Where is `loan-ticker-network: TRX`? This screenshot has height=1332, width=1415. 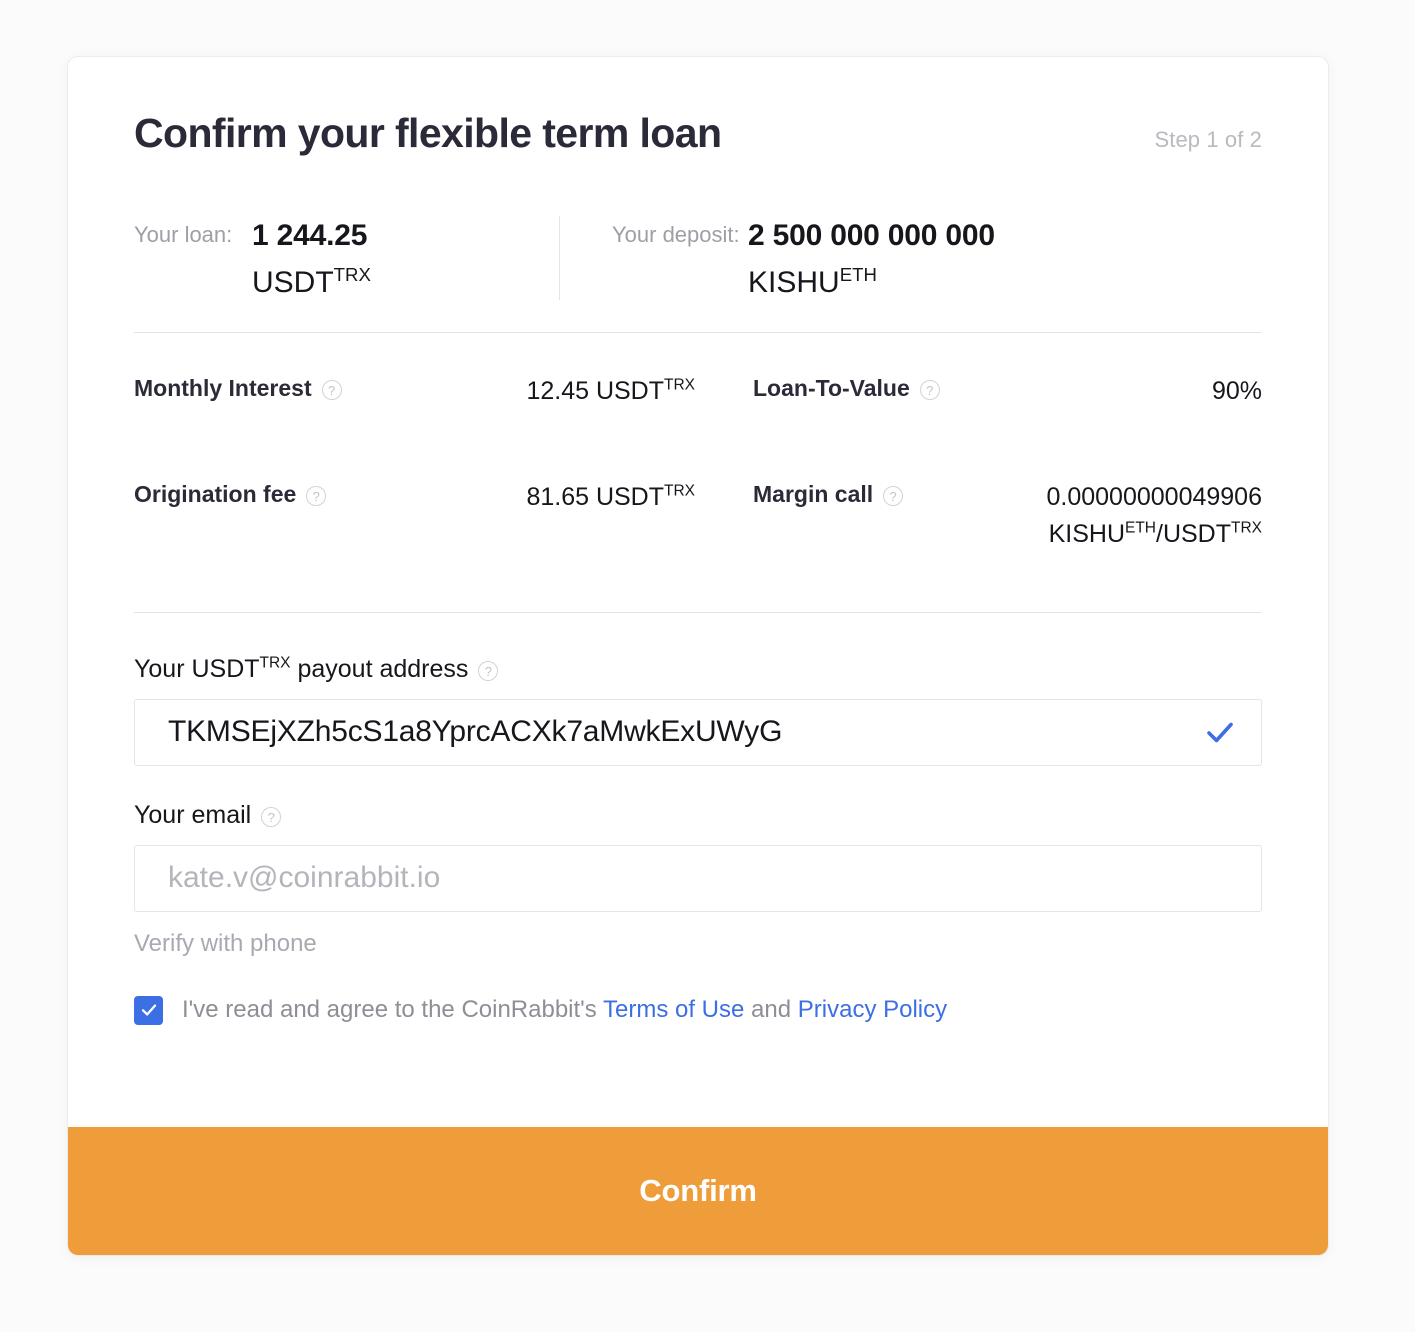 loan-ticker-network: TRX is located at coordinates (352, 274).